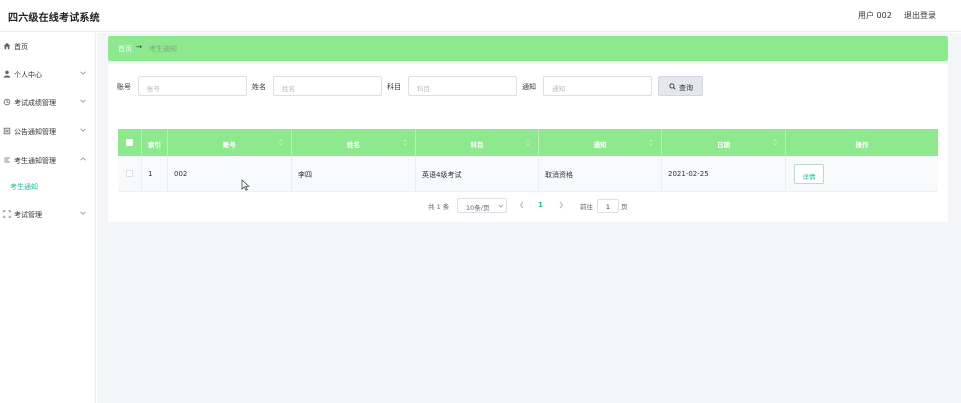  Describe the element at coordinates (672, 86) in the screenshot. I see `search-icon` at that location.